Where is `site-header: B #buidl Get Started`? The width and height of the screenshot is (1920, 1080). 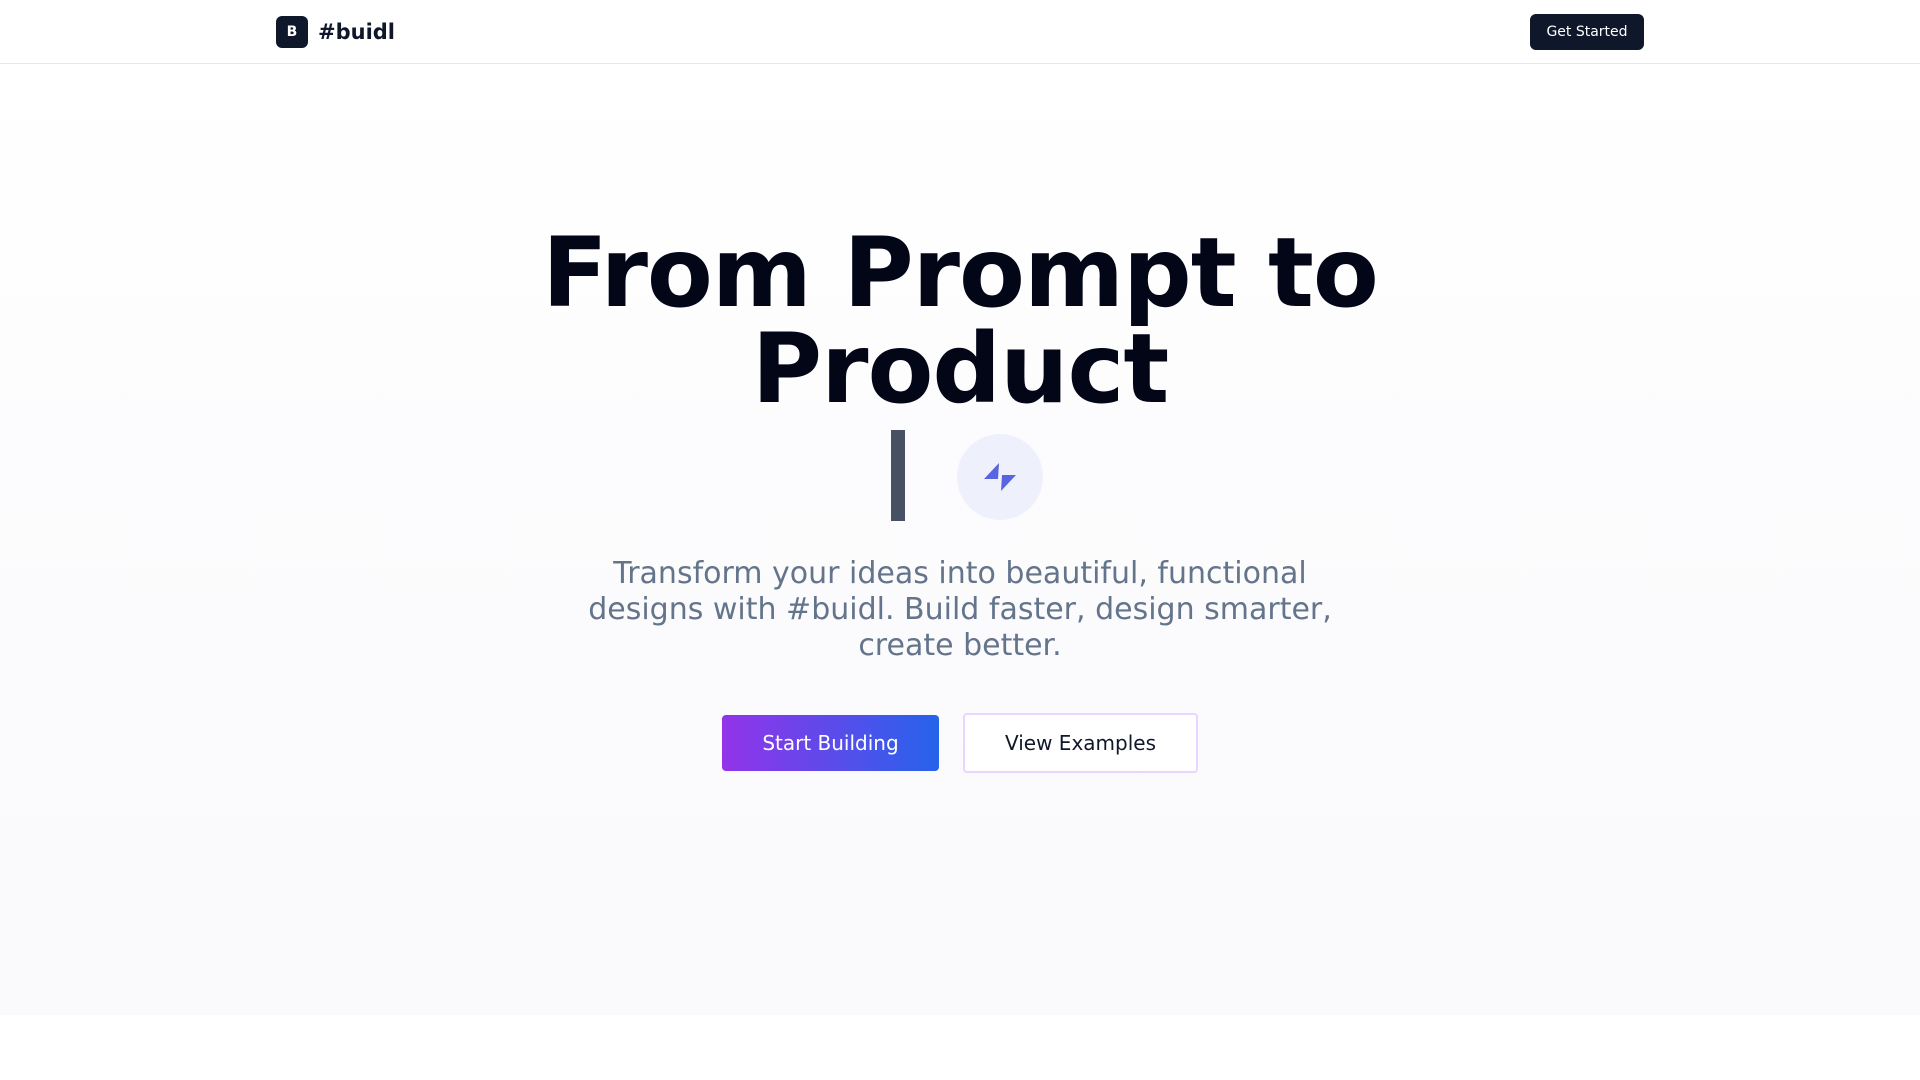 site-header: B #buidl Get Started is located at coordinates (960, 32).